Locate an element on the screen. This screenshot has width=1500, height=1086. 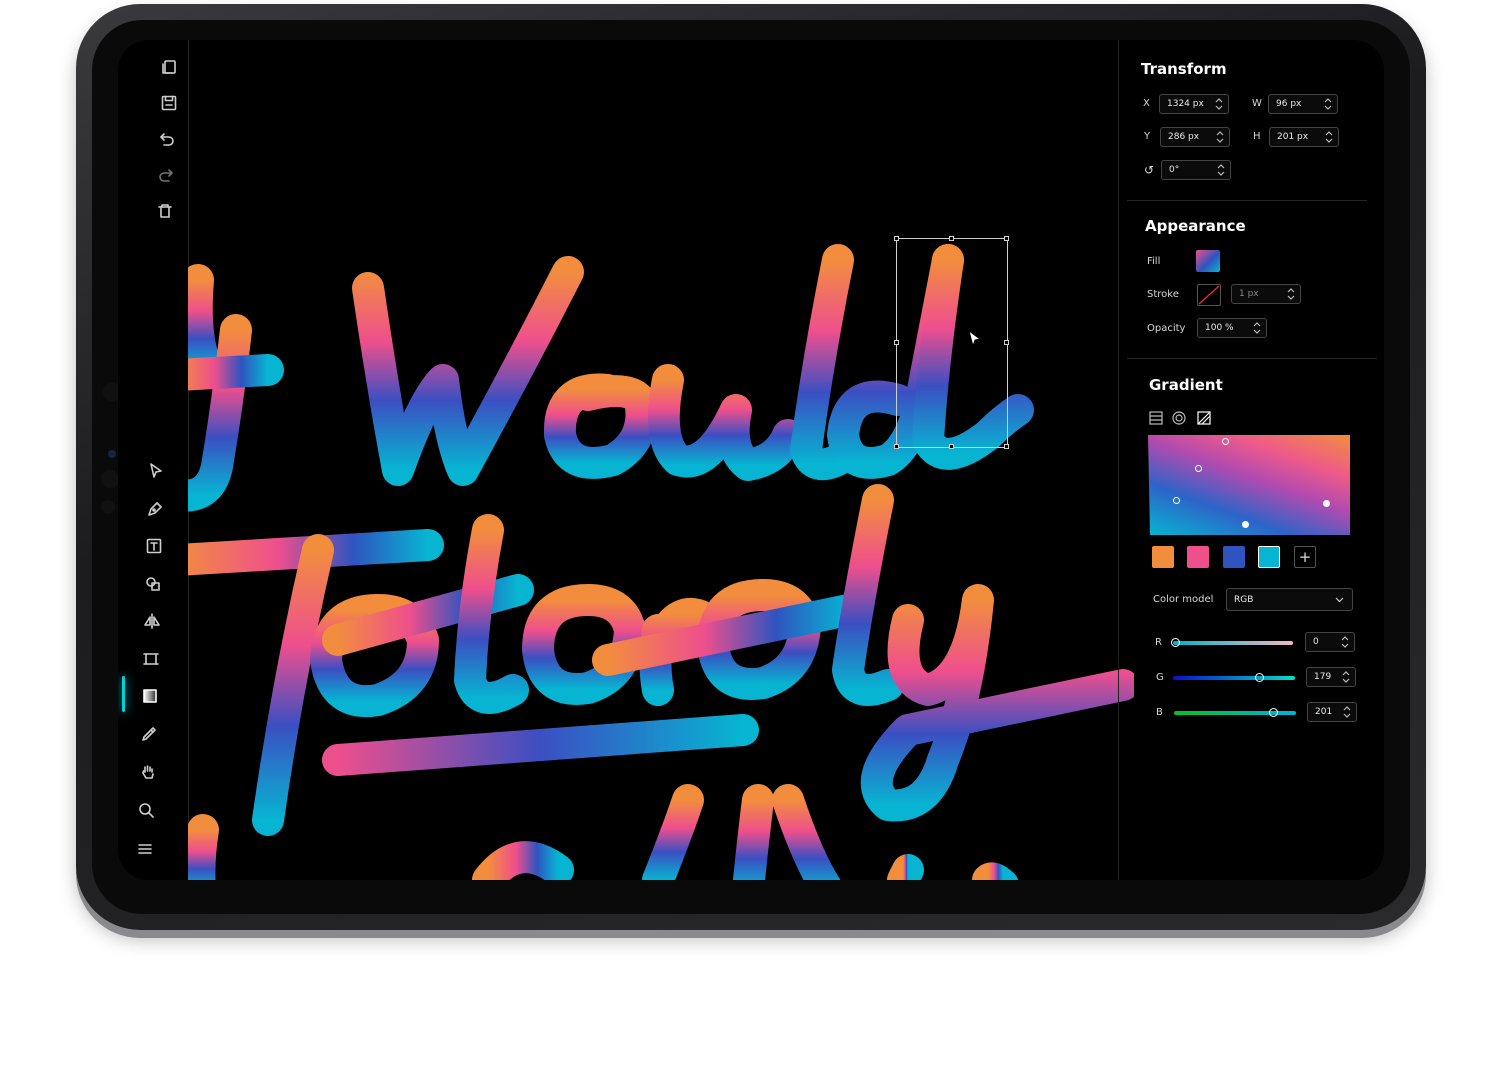
stroke-label: Stroke is located at coordinates (1163, 294).